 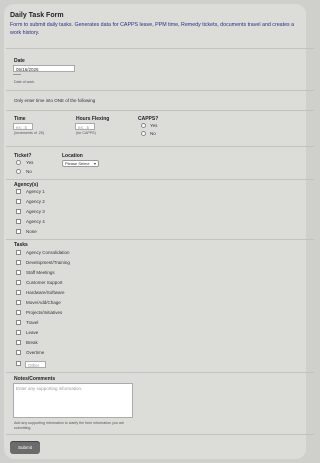 What do you see at coordinates (18, 162) in the screenshot?
I see `ticket-yes-radio` at bounding box center [18, 162].